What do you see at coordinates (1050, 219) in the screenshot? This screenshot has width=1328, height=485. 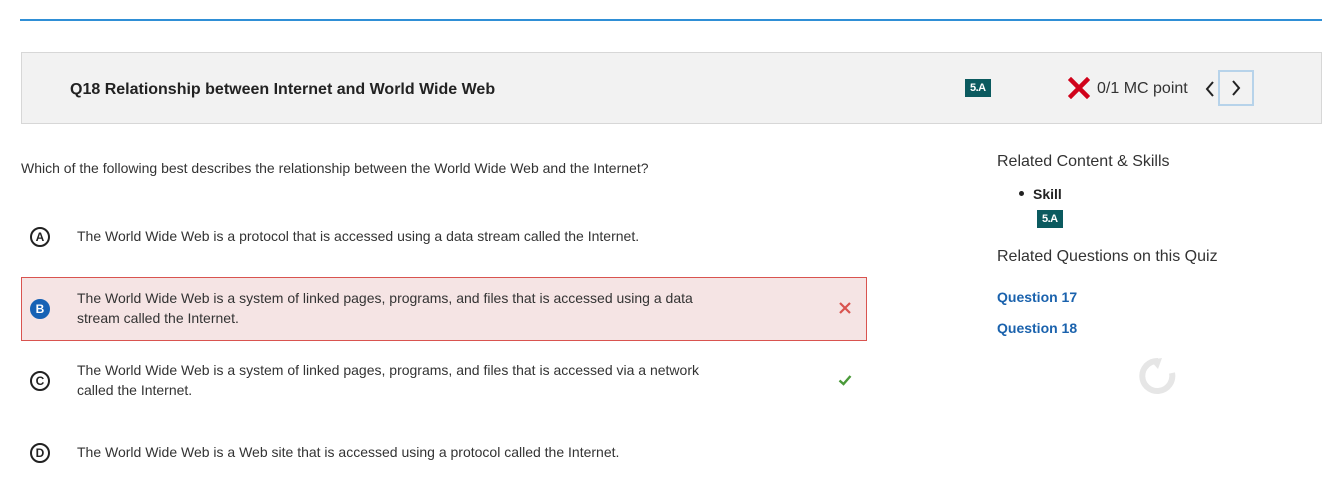 I see `sidebar-skill-badge: 5.A` at bounding box center [1050, 219].